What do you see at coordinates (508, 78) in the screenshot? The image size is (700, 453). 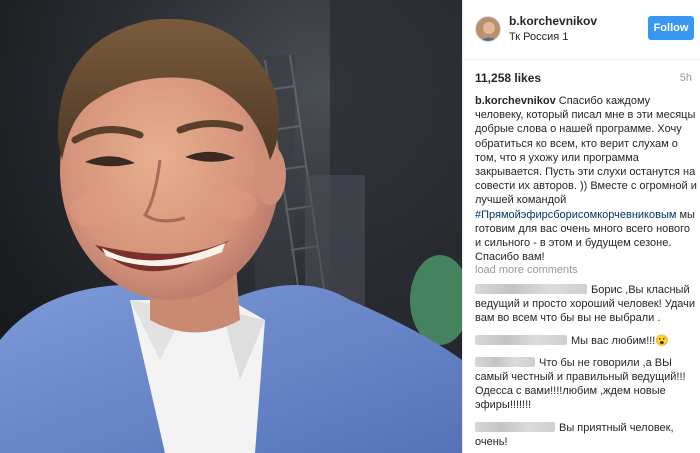 I see `likes-count: 11,258 likes` at bounding box center [508, 78].